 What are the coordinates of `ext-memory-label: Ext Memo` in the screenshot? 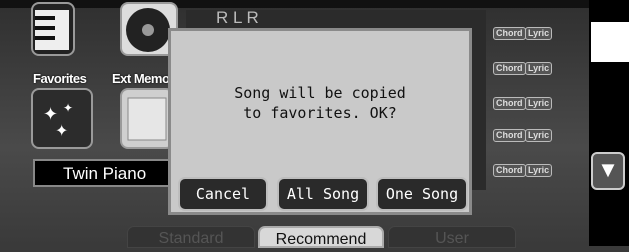 It's located at (141, 78).